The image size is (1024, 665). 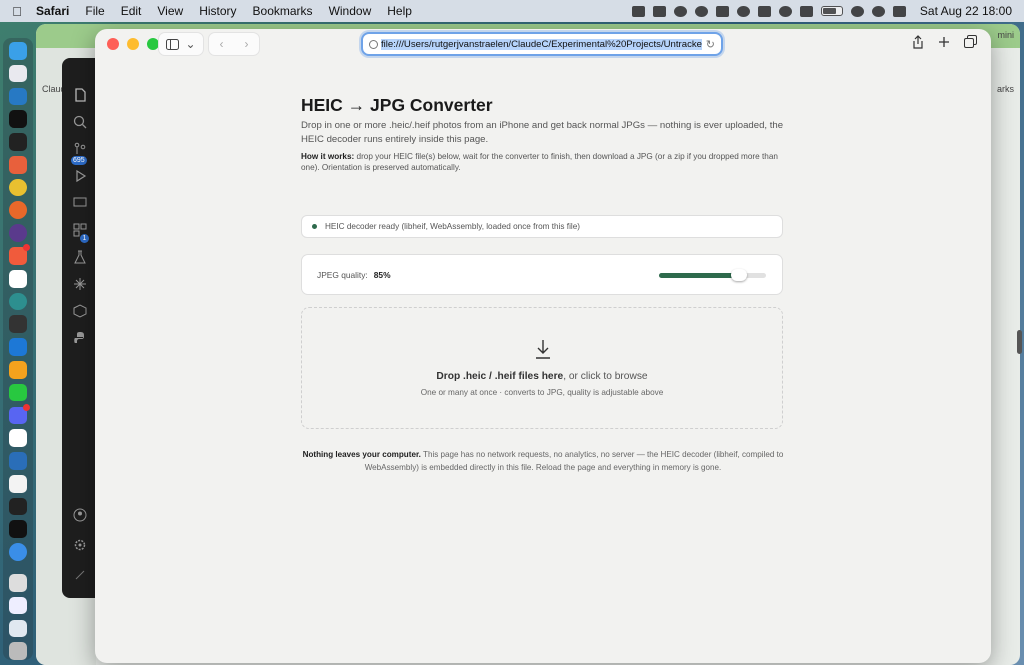 I want to click on whatsapp-icon, so click(x=18, y=392).